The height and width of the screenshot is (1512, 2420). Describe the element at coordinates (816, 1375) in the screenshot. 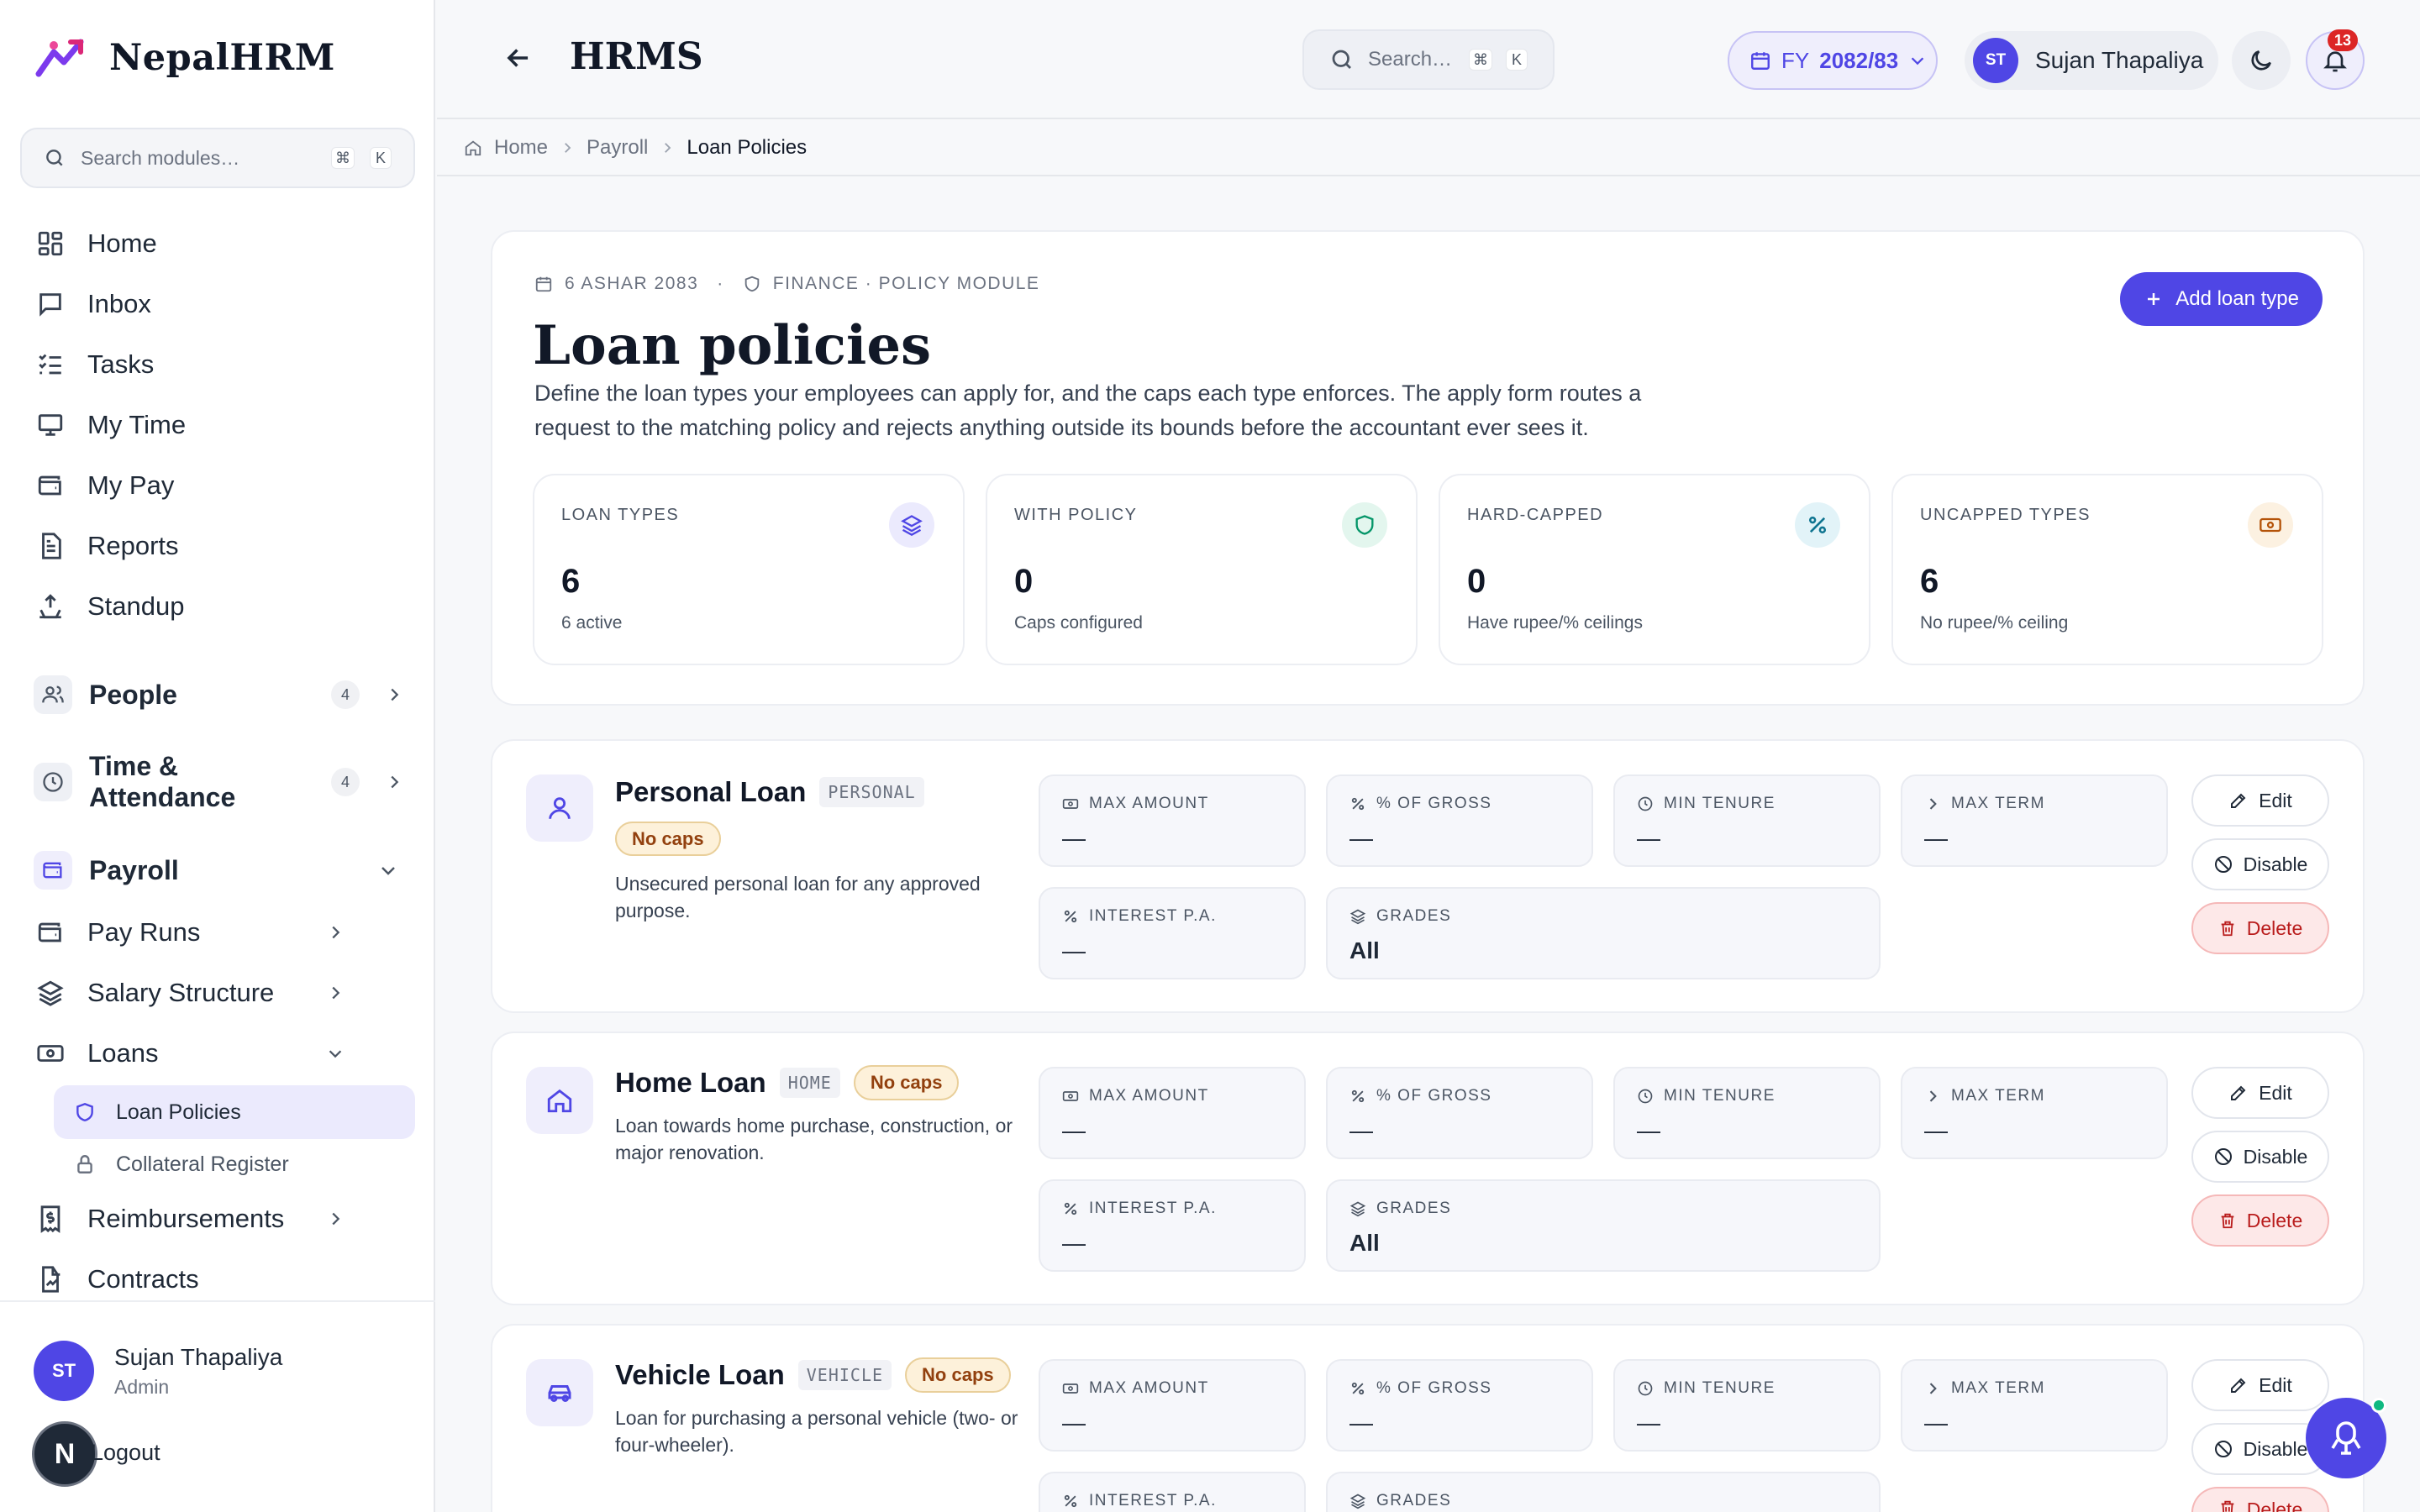

I see `loan-title-row: Vehicle Loan VEHICLE No caps` at that location.